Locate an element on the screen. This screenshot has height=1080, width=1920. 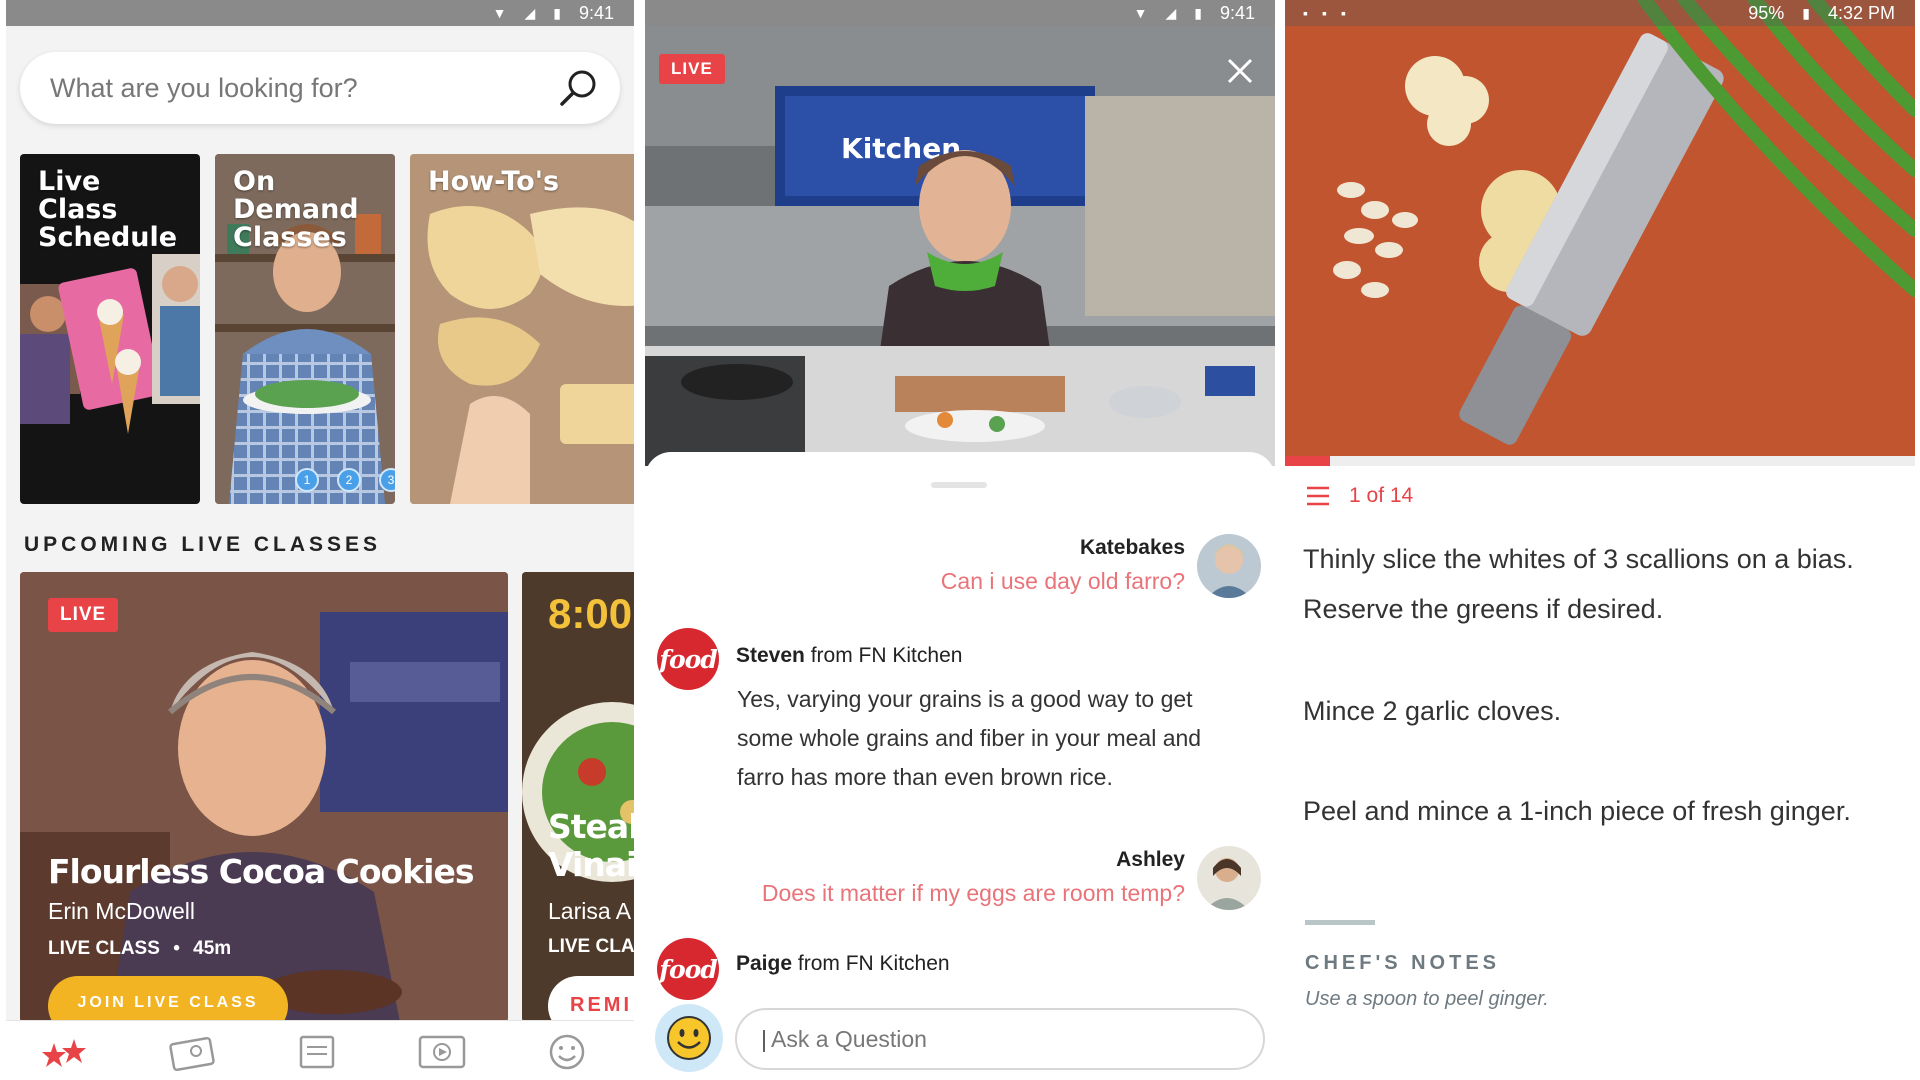
search-input: What are you looking for? is located at coordinates (204, 88).